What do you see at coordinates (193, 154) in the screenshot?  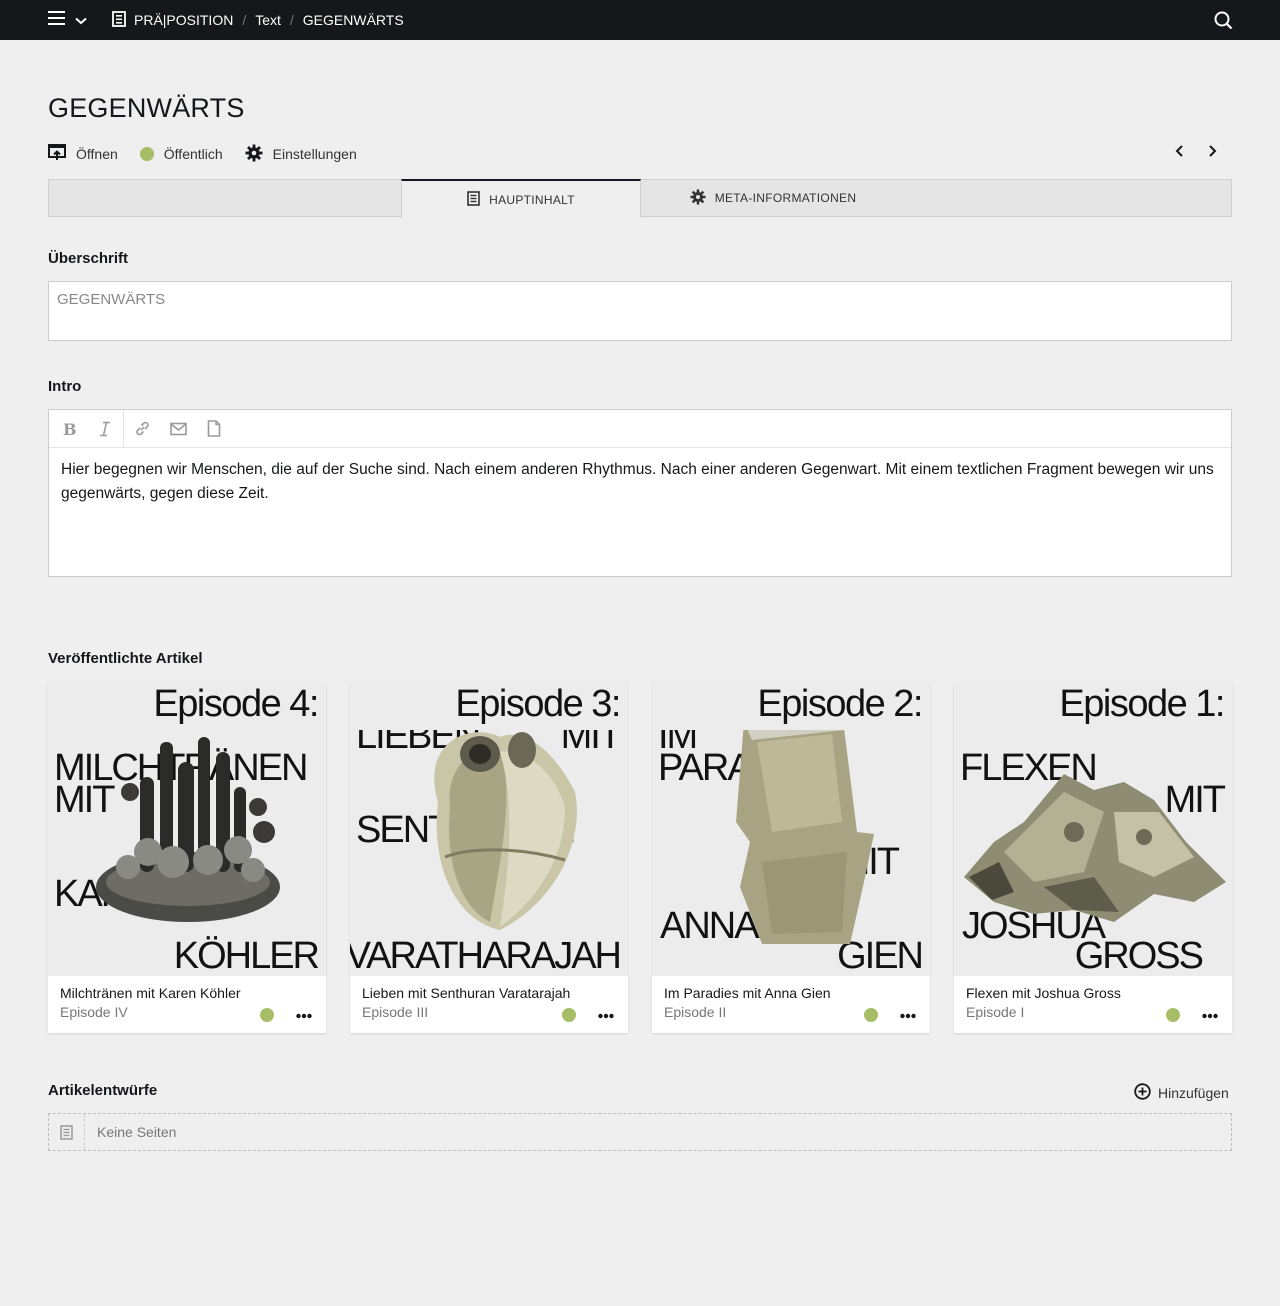 I see `status-label: Öffentlich` at bounding box center [193, 154].